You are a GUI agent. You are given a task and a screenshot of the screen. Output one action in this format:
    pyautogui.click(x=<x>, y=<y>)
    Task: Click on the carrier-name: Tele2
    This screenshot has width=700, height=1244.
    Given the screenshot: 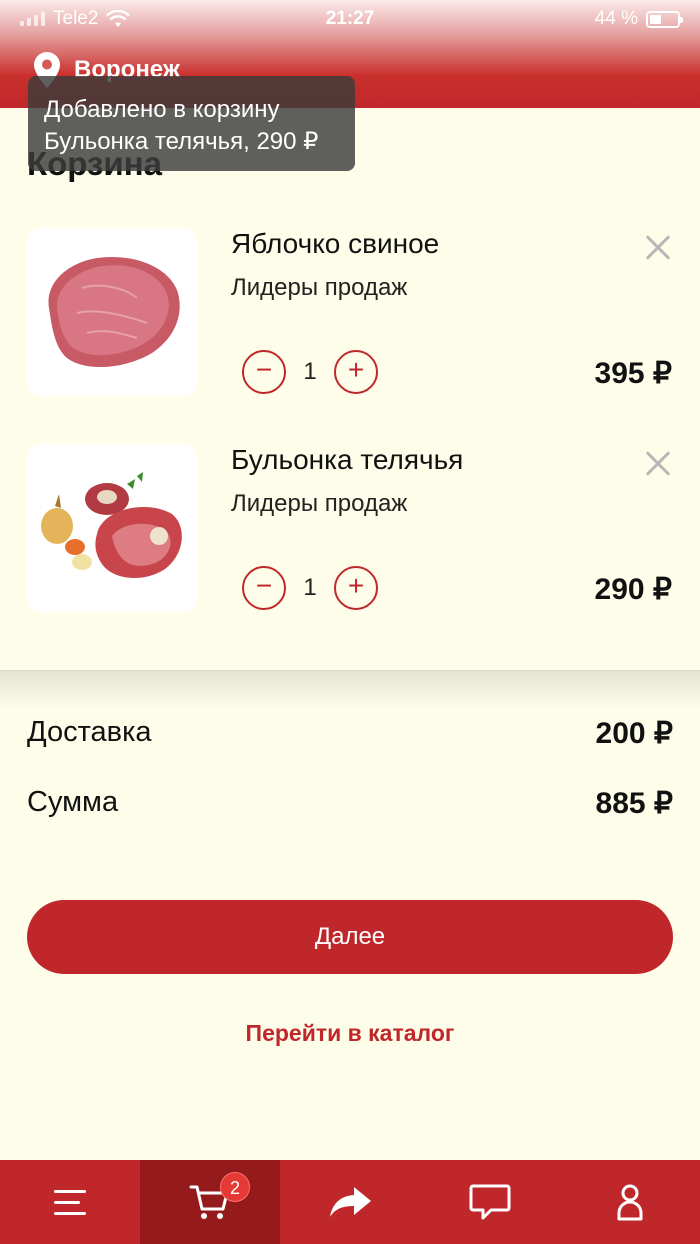 What is the action you would take?
    pyautogui.click(x=76, y=18)
    